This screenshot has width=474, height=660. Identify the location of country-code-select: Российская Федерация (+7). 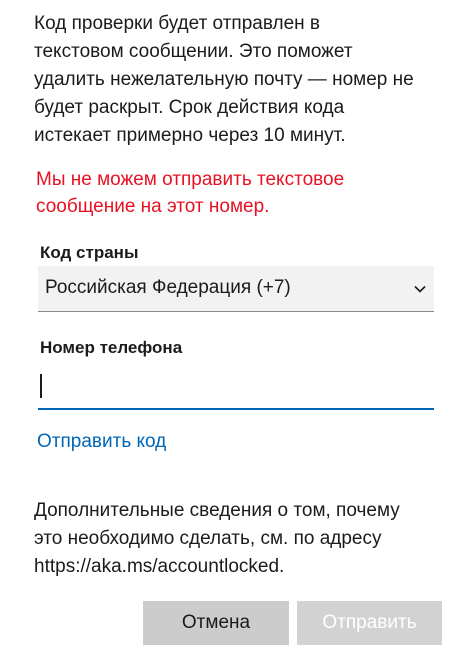
(236, 289).